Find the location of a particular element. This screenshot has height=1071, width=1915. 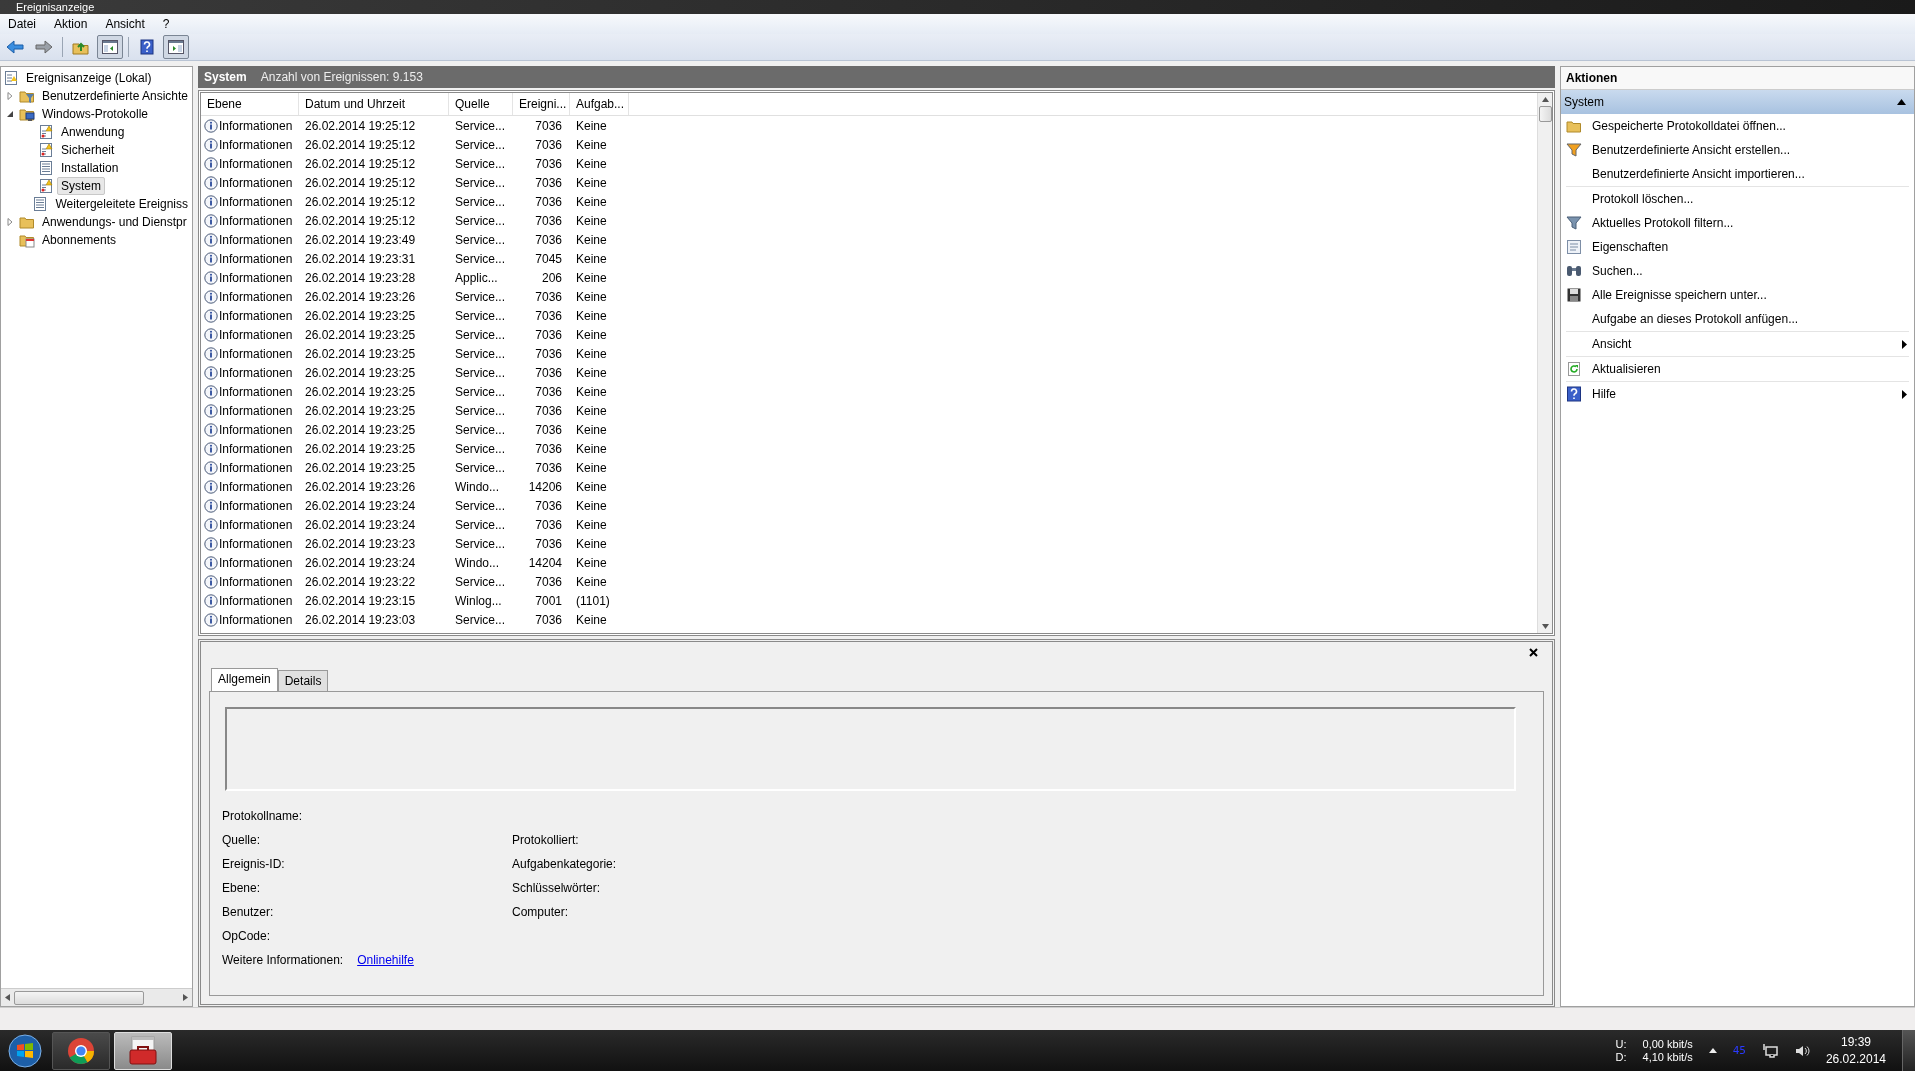

browser-icon is located at coordinates (81, 1050).